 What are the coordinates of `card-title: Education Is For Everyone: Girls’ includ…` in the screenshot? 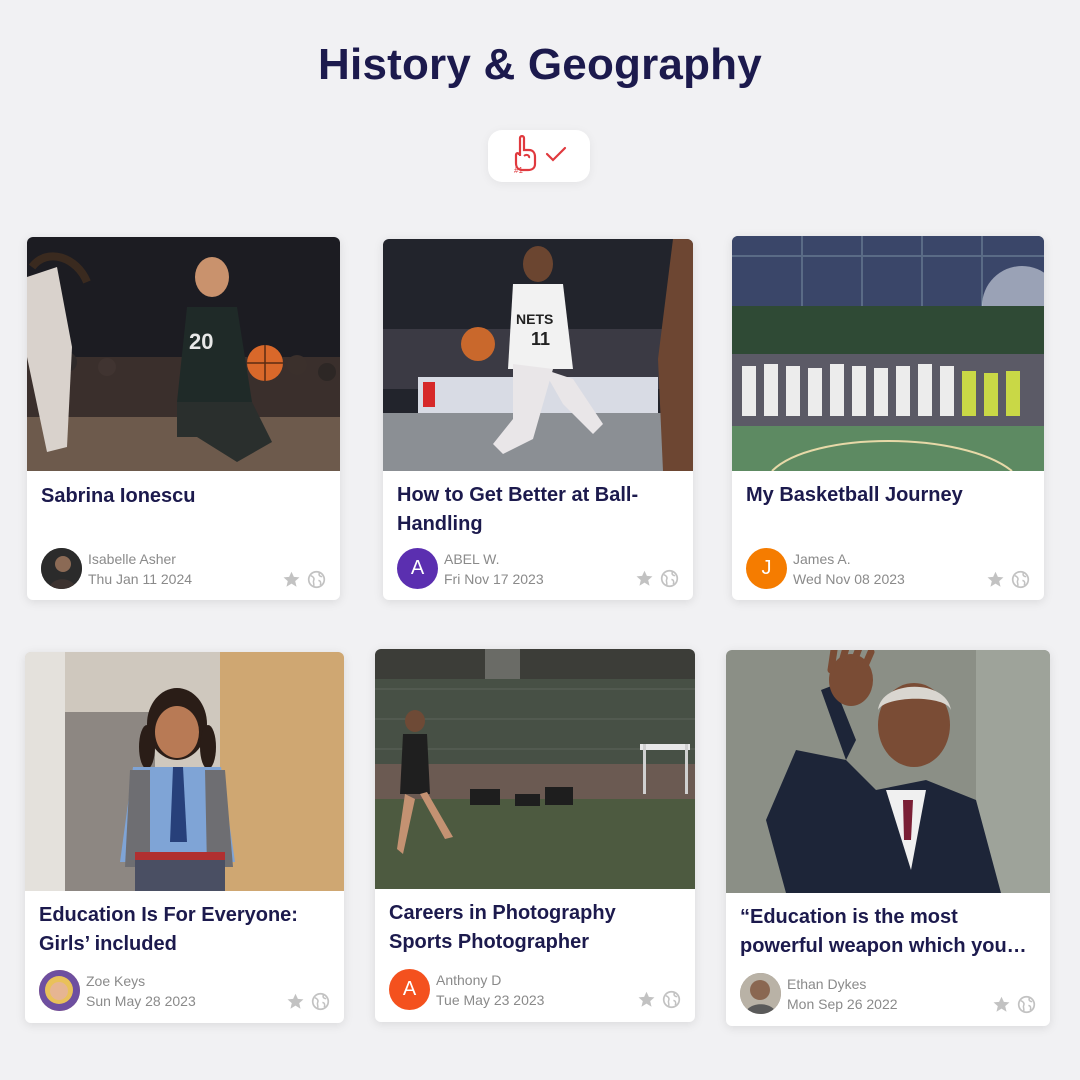 It's located at (183, 930).